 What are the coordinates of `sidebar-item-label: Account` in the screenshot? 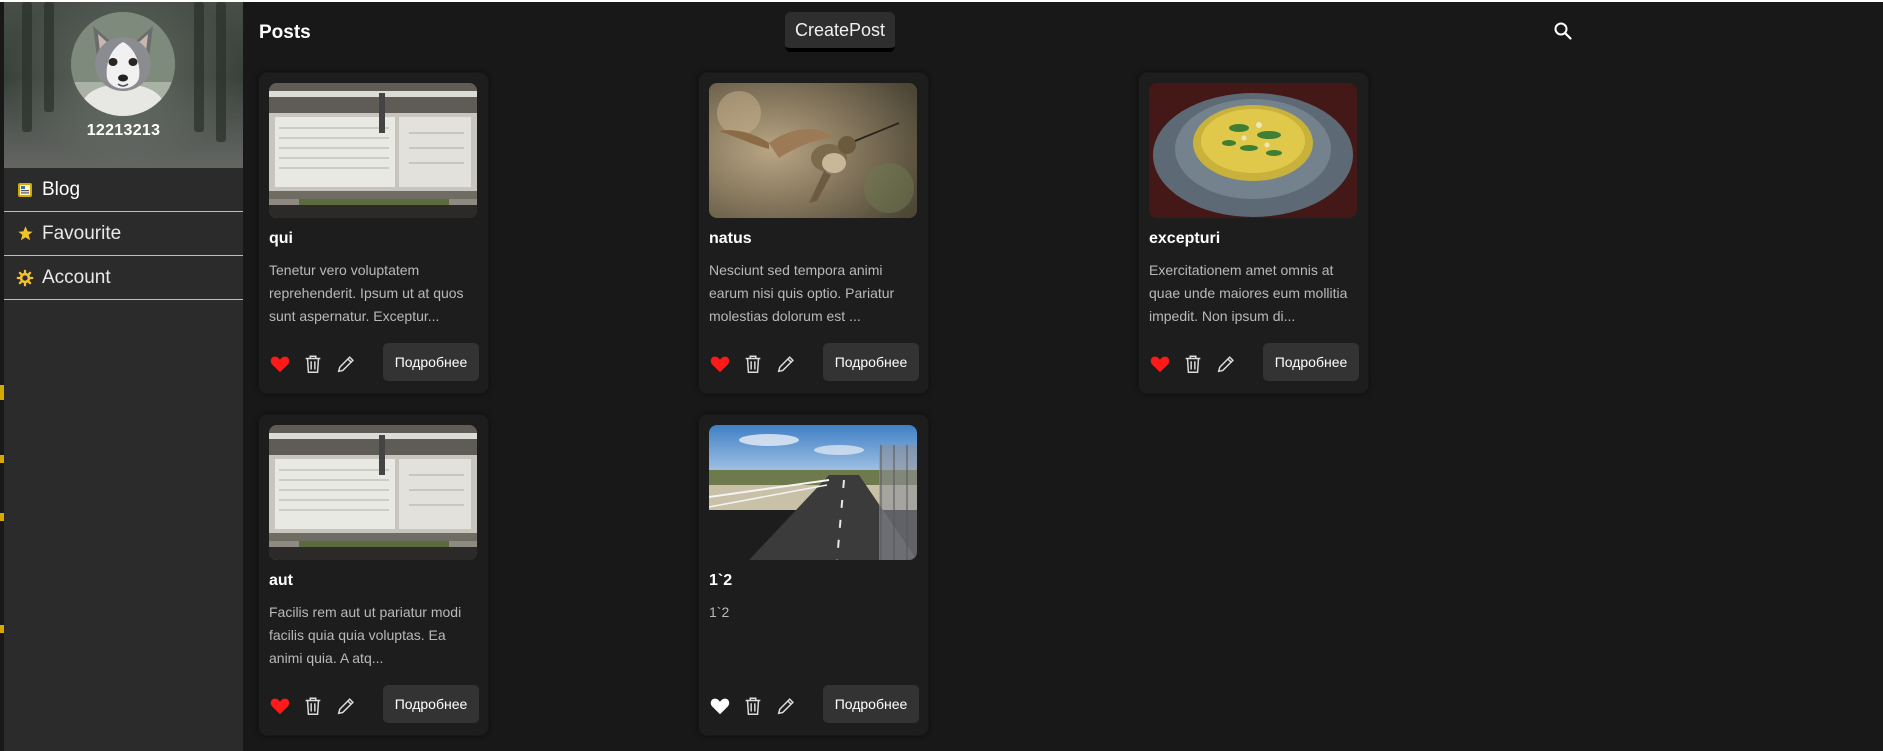 It's located at (76, 277).